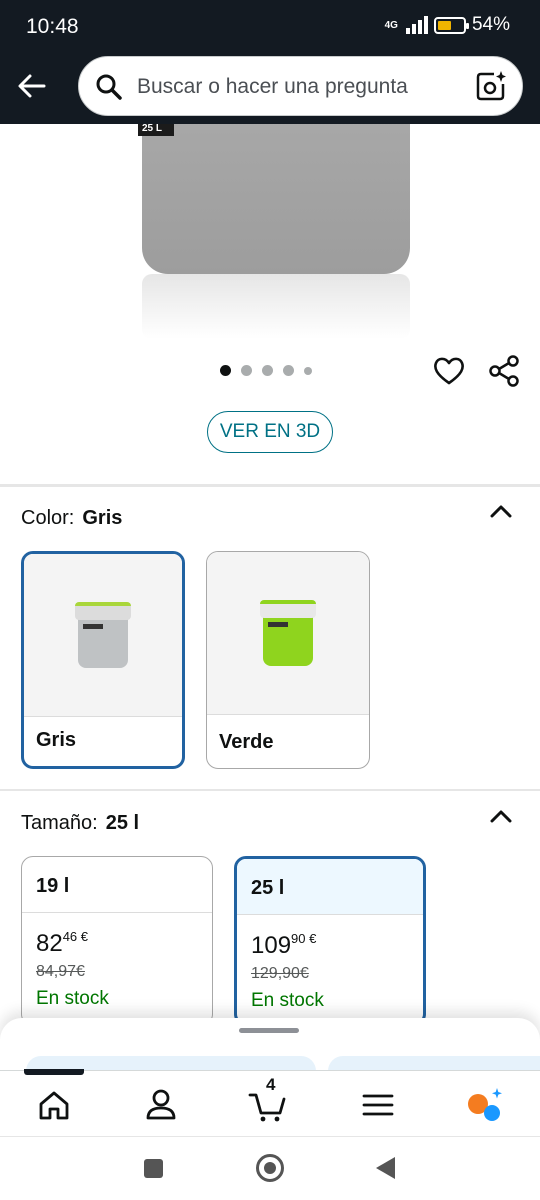 The image size is (540, 1200). What do you see at coordinates (449, 371) in the screenshot?
I see `heart-icon` at bounding box center [449, 371].